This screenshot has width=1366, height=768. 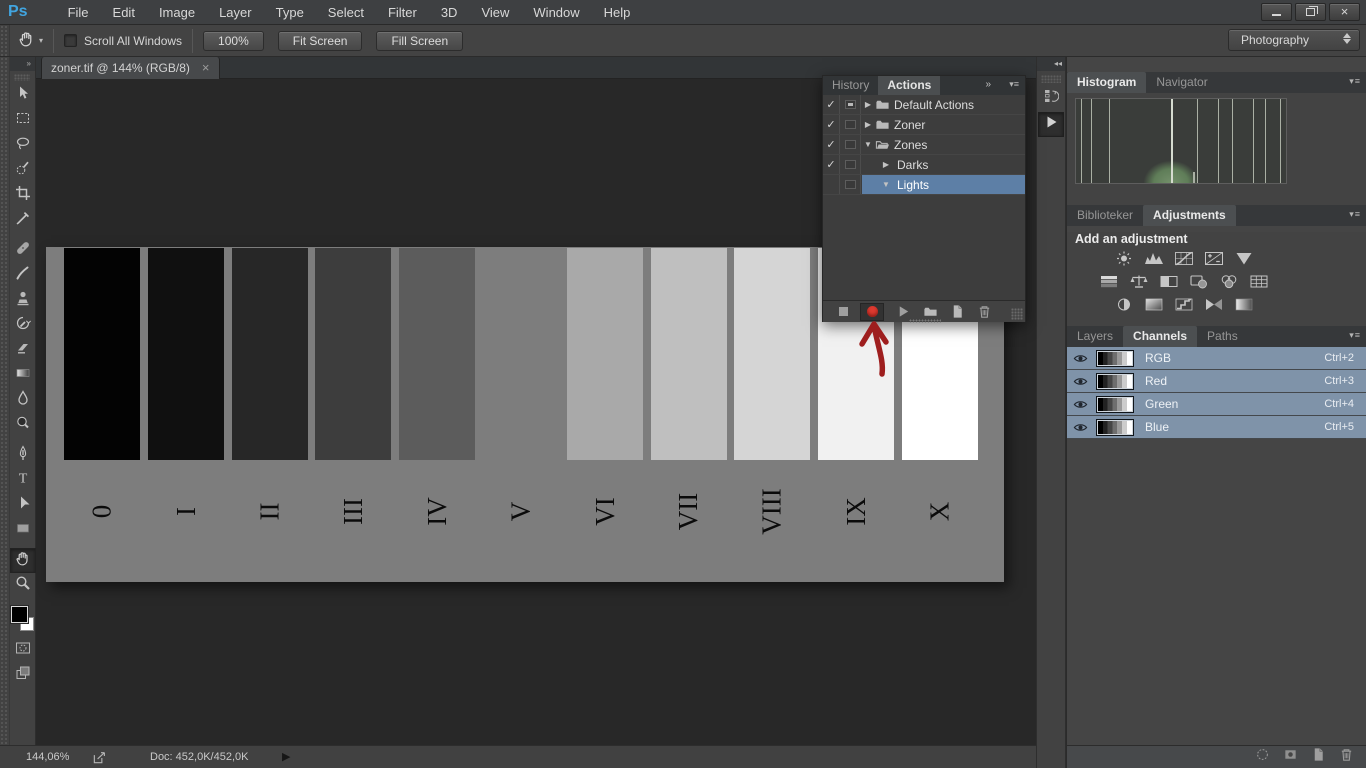 I want to click on channel-mixer-adjustment-button, so click(x=1229, y=284).